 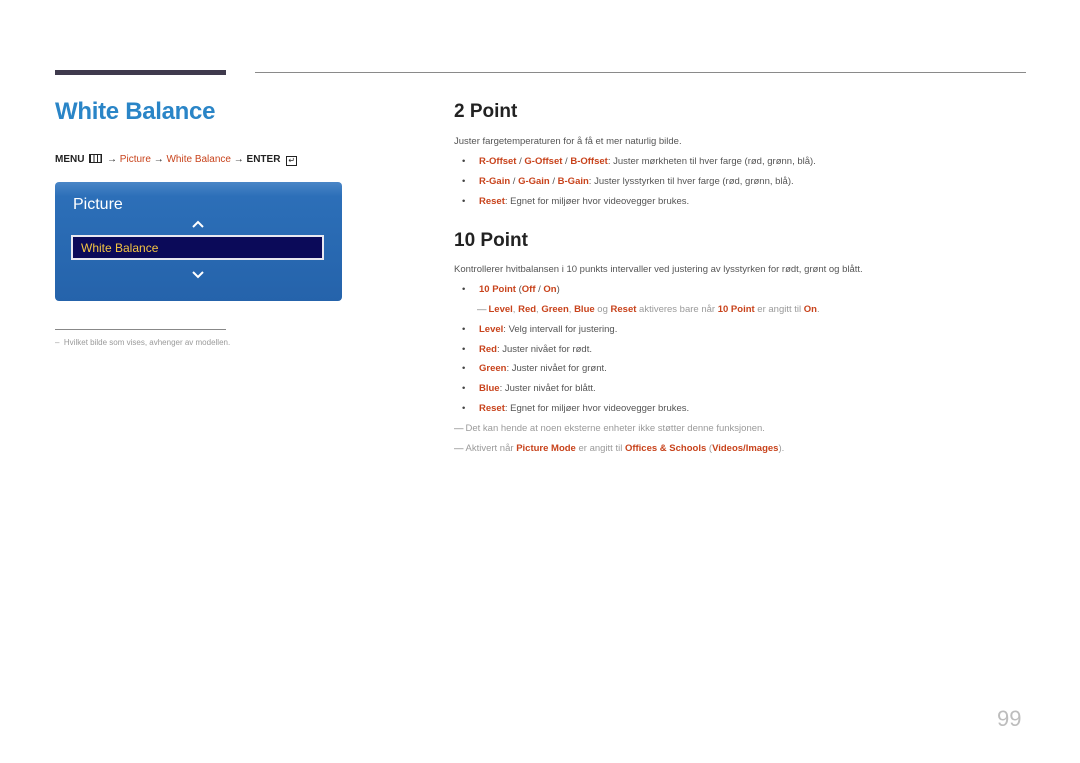 What do you see at coordinates (810, 309) in the screenshot?
I see `term: On` at bounding box center [810, 309].